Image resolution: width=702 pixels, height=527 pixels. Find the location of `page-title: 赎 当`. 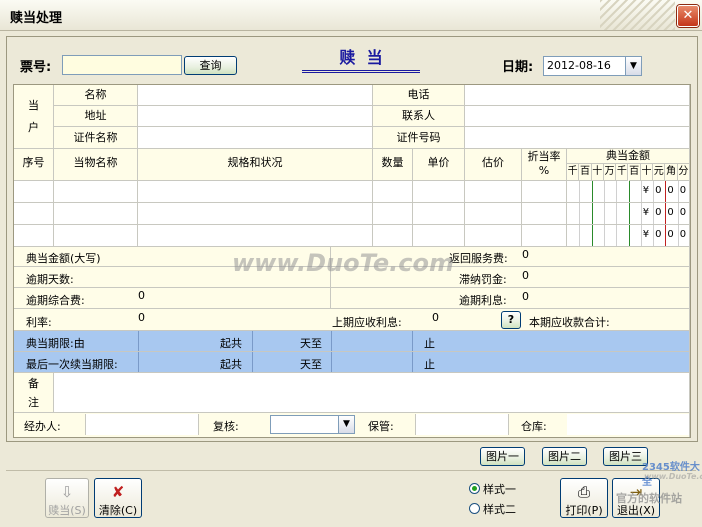

page-title: 赎 当 is located at coordinates (361, 59).